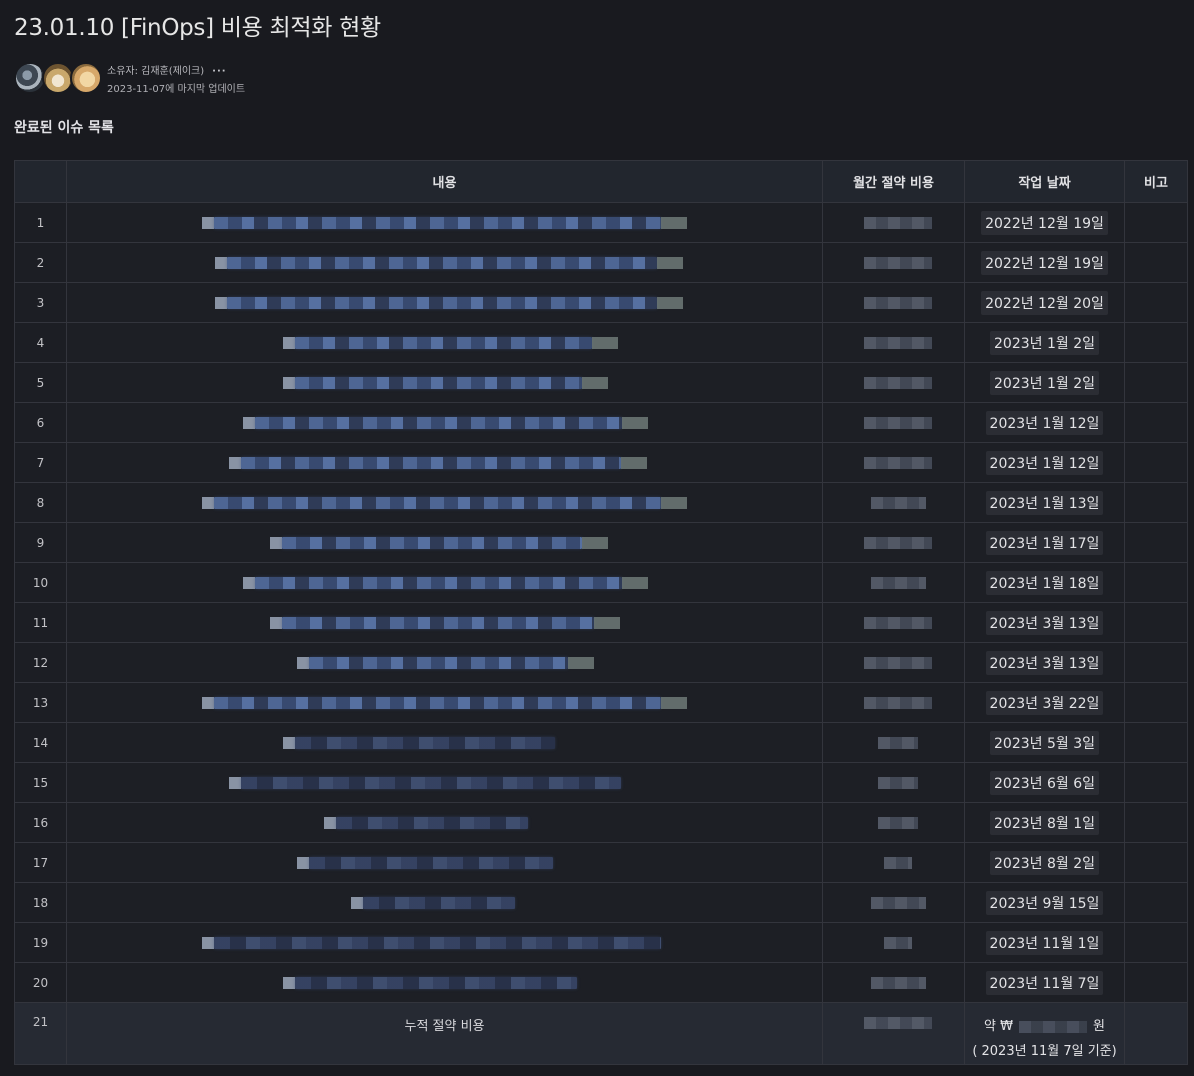 The height and width of the screenshot is (1076, 1194). I want to click on avatar, so click(86, 78).